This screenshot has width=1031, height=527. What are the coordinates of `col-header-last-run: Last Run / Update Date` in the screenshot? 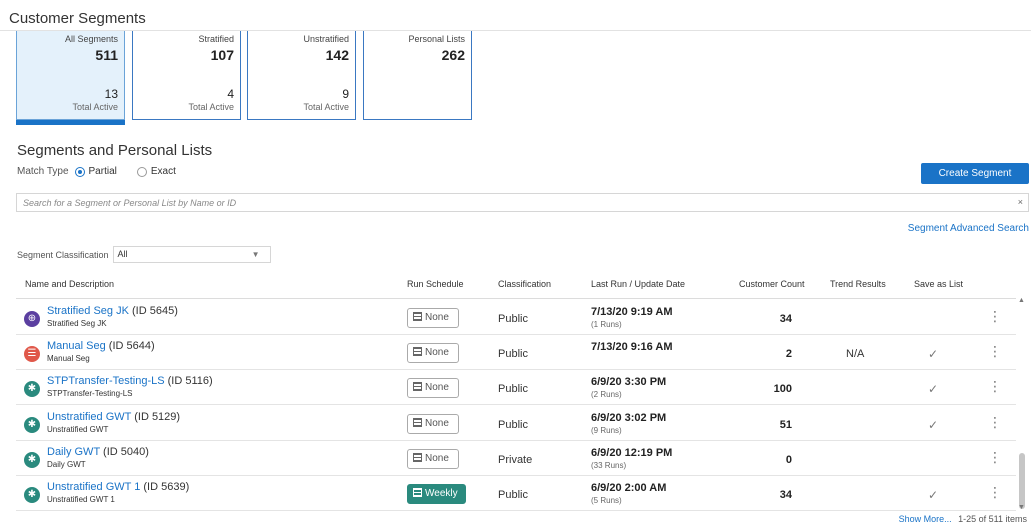 It's located at (638, 284).